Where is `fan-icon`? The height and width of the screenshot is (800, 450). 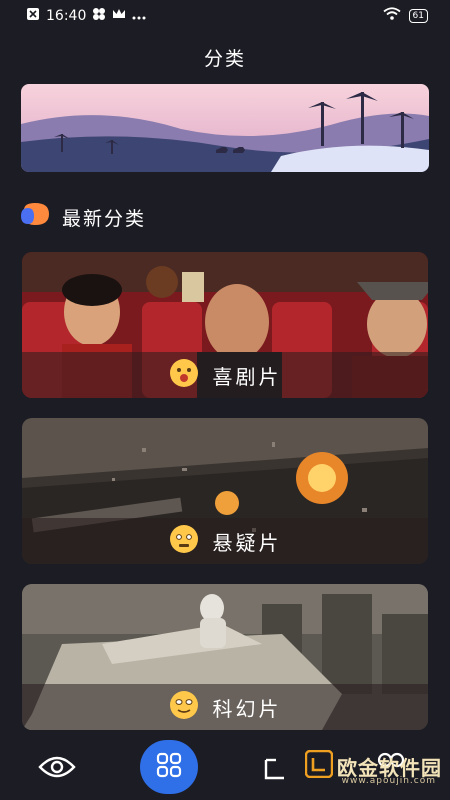
fan-icon is located at coordinates (99, 16).